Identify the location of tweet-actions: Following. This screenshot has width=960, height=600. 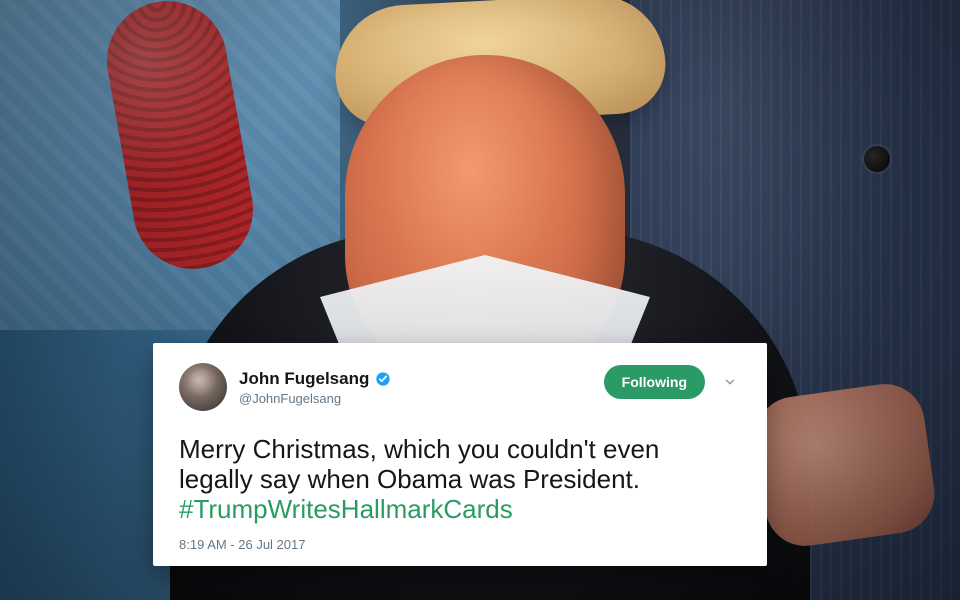
(672, 382).